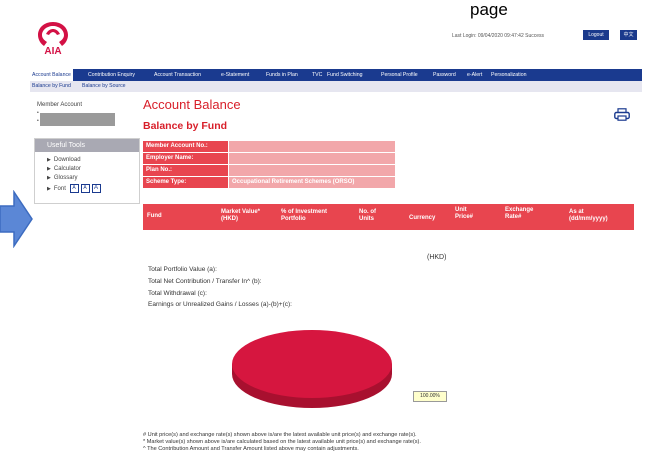 The width and height of the screenshot is (649, 460). I want to click on member-account-redacted, so click(77, 119).